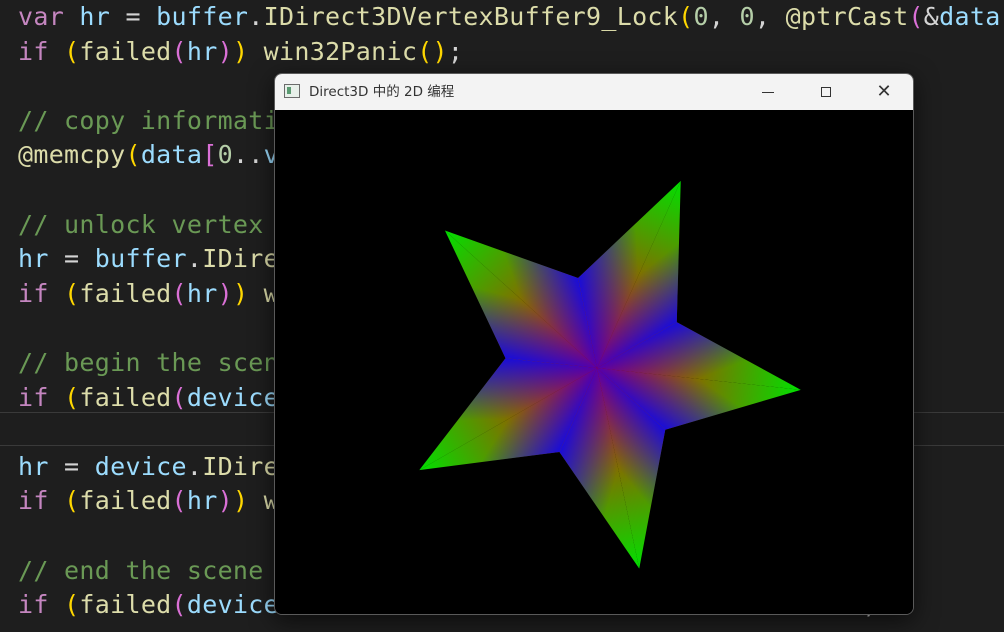 The width and height of the screenshot is (1004, 632). What do you see at coordinates (49, 16) in the screenshot?
I see `code-token: var` at bounding box center [49, 16].